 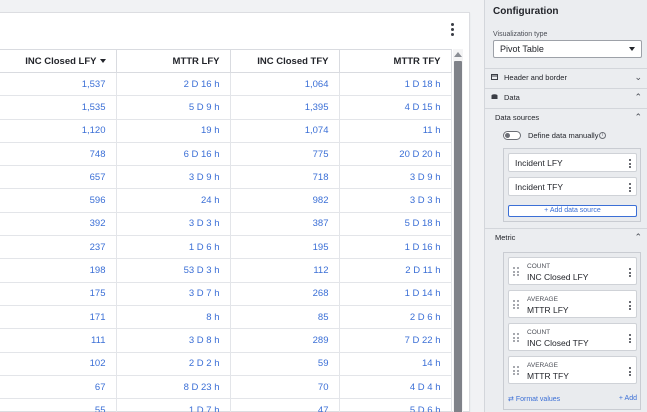 I want to click on sort-caret-icon, so click(x=102, y=60).